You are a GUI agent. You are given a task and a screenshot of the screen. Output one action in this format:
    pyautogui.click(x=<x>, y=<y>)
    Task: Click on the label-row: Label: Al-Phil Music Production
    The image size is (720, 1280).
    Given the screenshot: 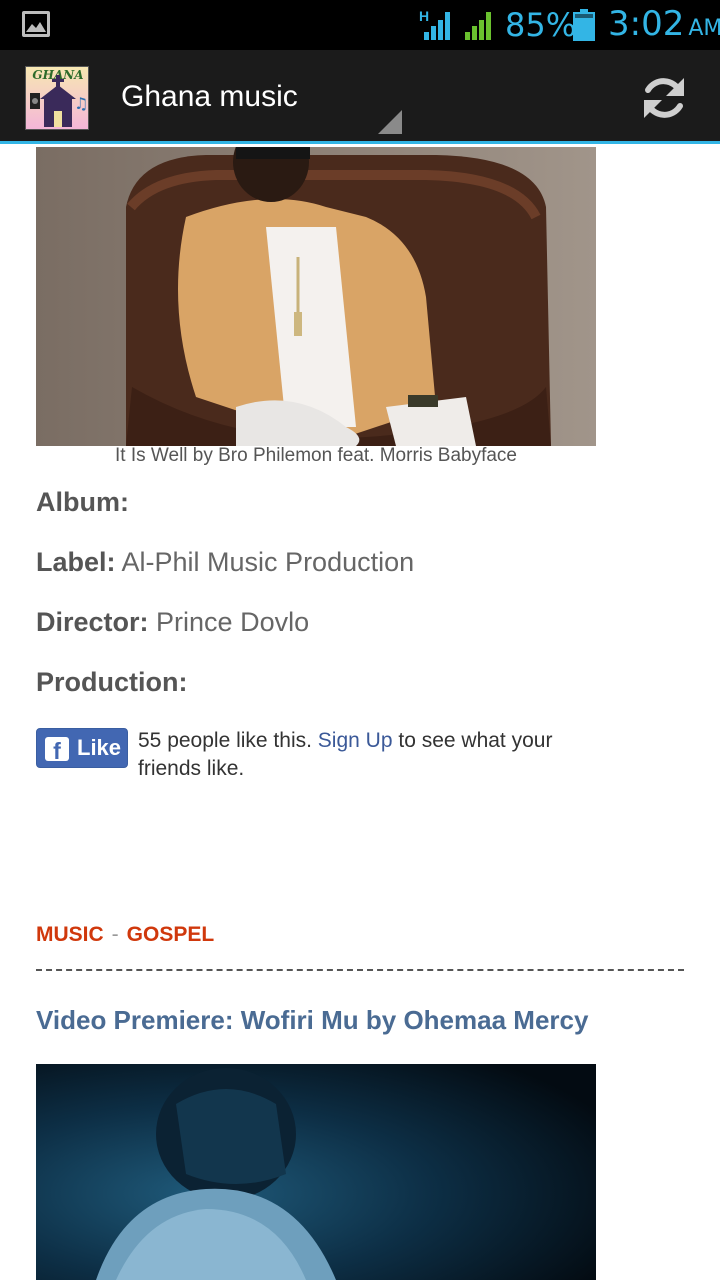 What is the action you would take?
    pyautogui.click(x=225, y=562)
    